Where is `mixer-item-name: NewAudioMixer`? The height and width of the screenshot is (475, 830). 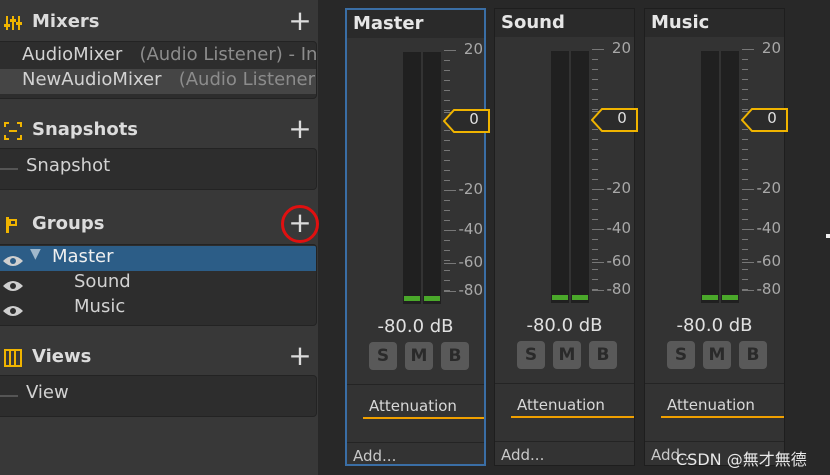 mixer-item-name: NewAudioMixer is located at coordinates (92, 79).